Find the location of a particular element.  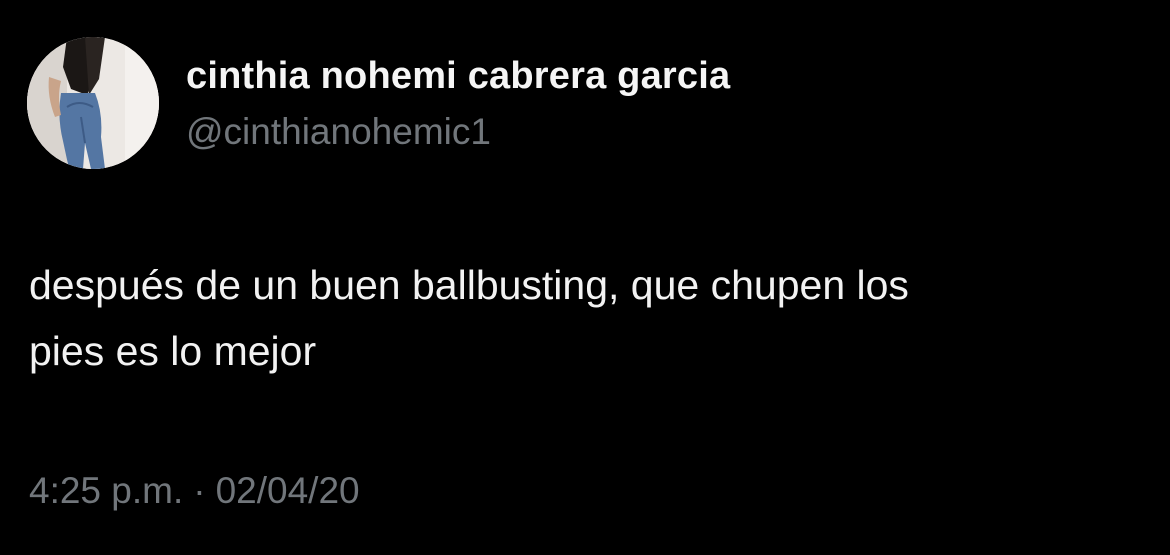

tweet-timestamp: 4:25 p.m. · 02/04/20 is located at coordinates (194, 491).